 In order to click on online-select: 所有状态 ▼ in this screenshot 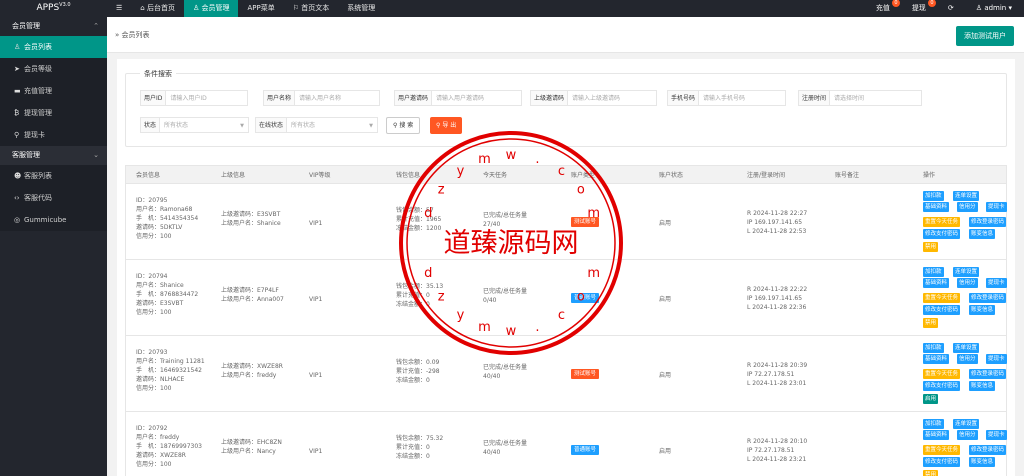, I will do `click(332, 125)`.